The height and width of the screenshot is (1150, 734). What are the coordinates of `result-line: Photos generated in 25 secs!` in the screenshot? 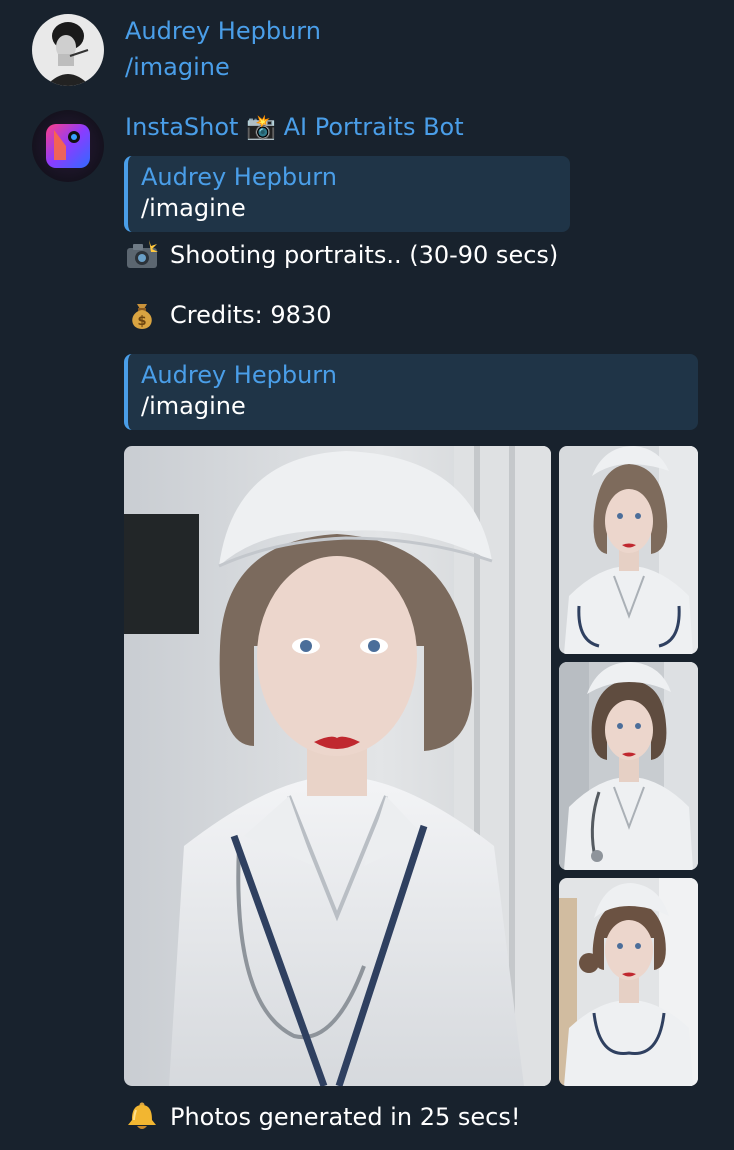 It's located at (322, 1117).